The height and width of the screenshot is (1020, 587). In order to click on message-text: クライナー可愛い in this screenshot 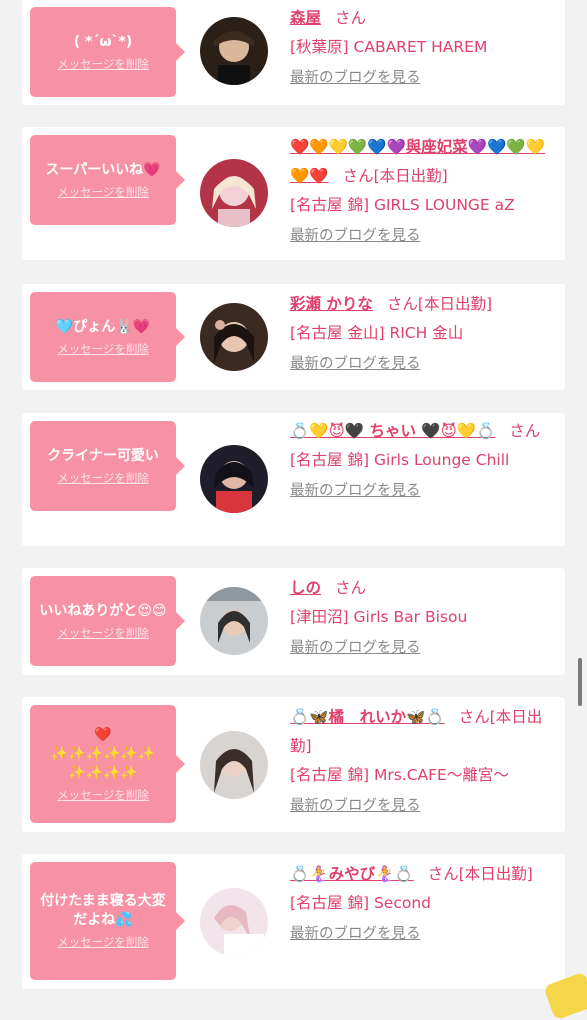, I will do `click(103, 455)`.